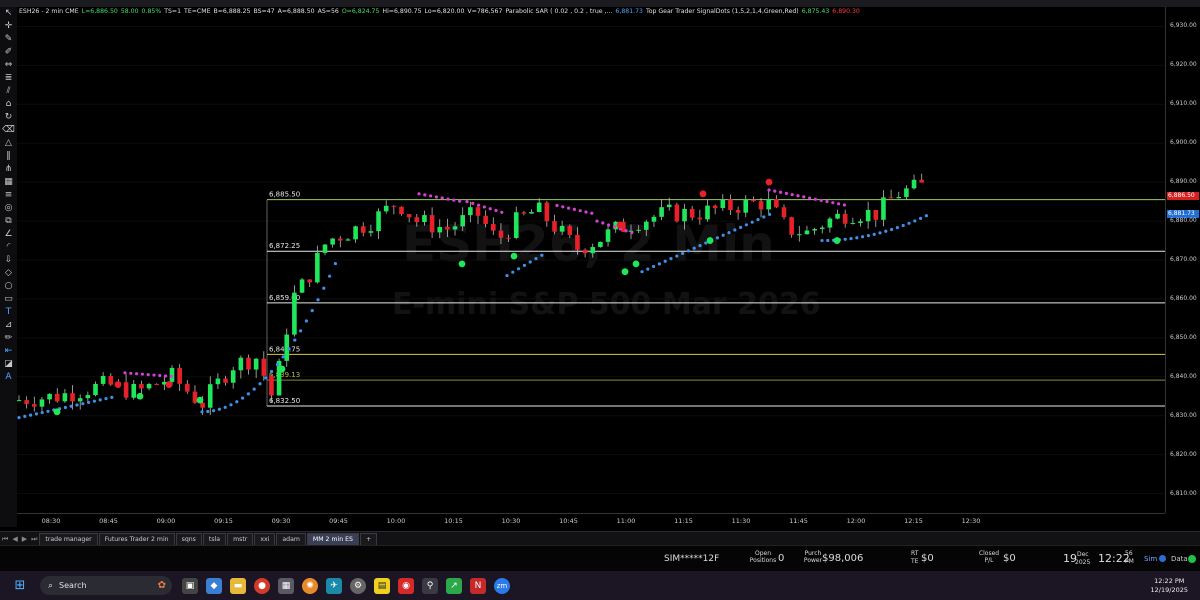 This screenshot has height=600, width=1200. What do you see at coordinates (368, 539) in the screenshot?
I see `add-tab-icon: +` at bounding box center [368, 539].